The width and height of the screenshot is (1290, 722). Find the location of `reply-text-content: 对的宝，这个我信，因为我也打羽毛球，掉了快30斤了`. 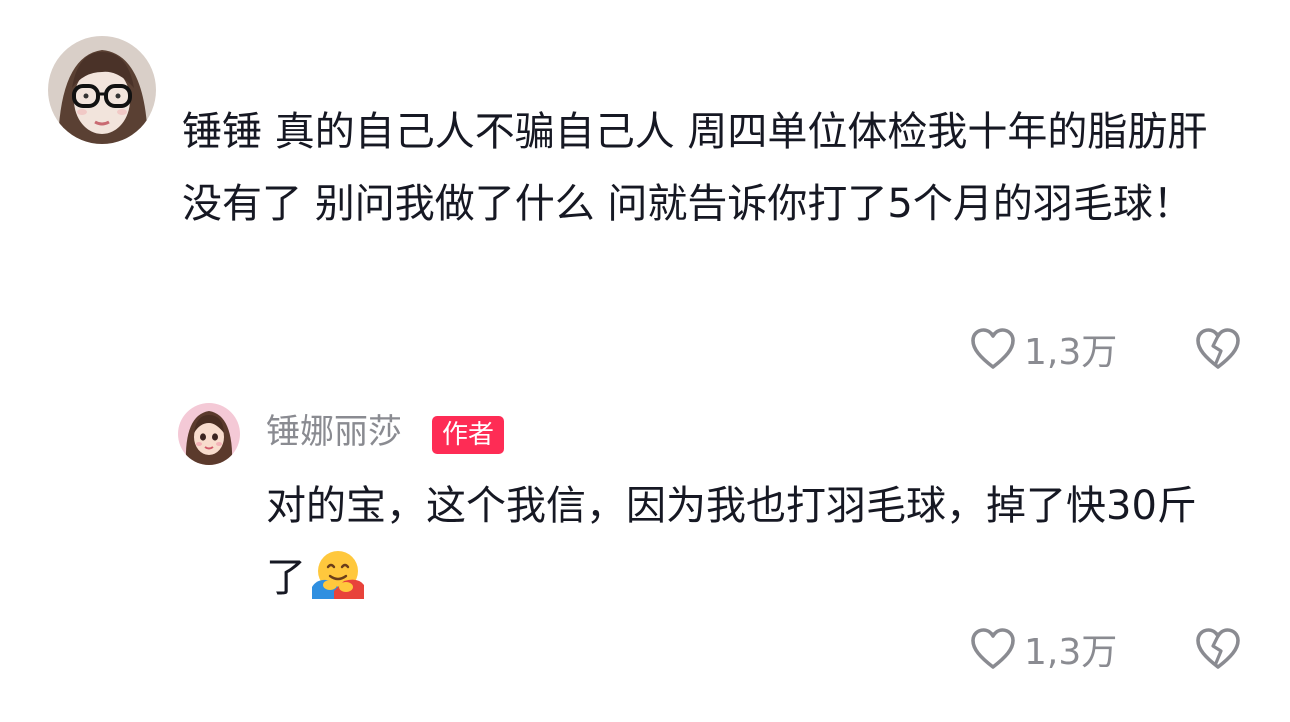

reply-text-content: 对的宝，这个我信，因为我也打羽毛球，掉了快30斤了 is located at coordinates (731, 542).